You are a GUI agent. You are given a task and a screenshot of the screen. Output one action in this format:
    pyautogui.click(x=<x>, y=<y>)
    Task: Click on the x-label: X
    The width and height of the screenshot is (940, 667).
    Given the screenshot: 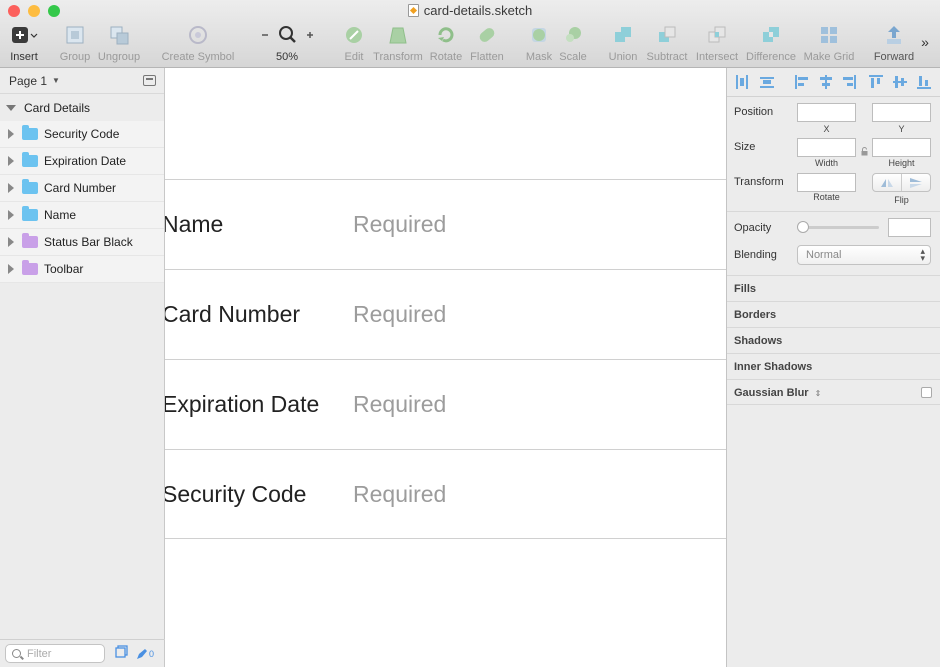 What is the action you would take?
    pyautogui.click(x=826, y=129)
    